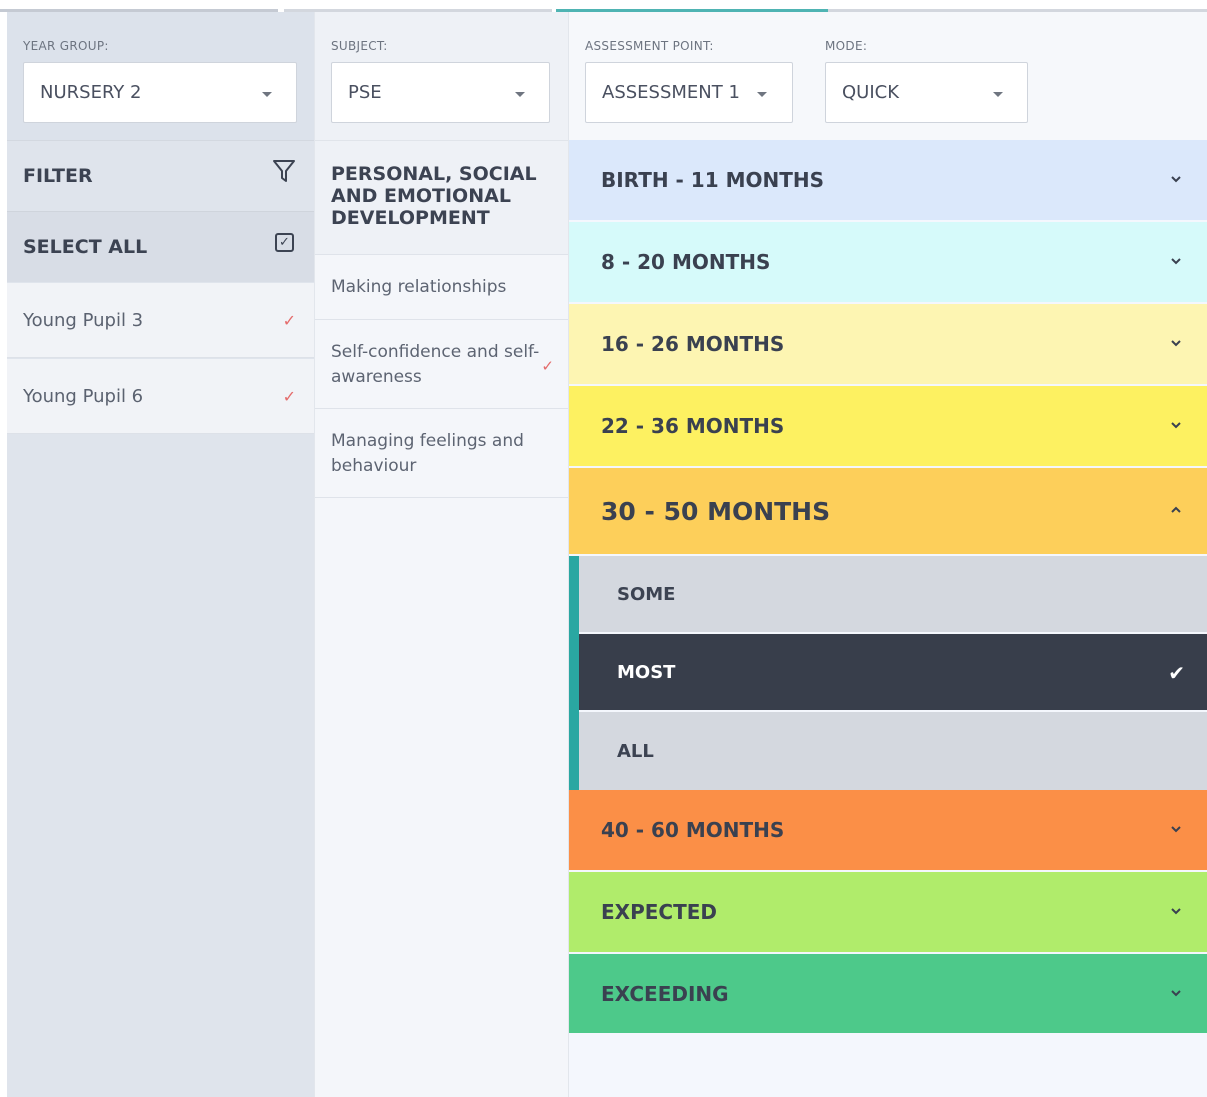  I want to click on check-icon: ✔, so click(1176, 673).